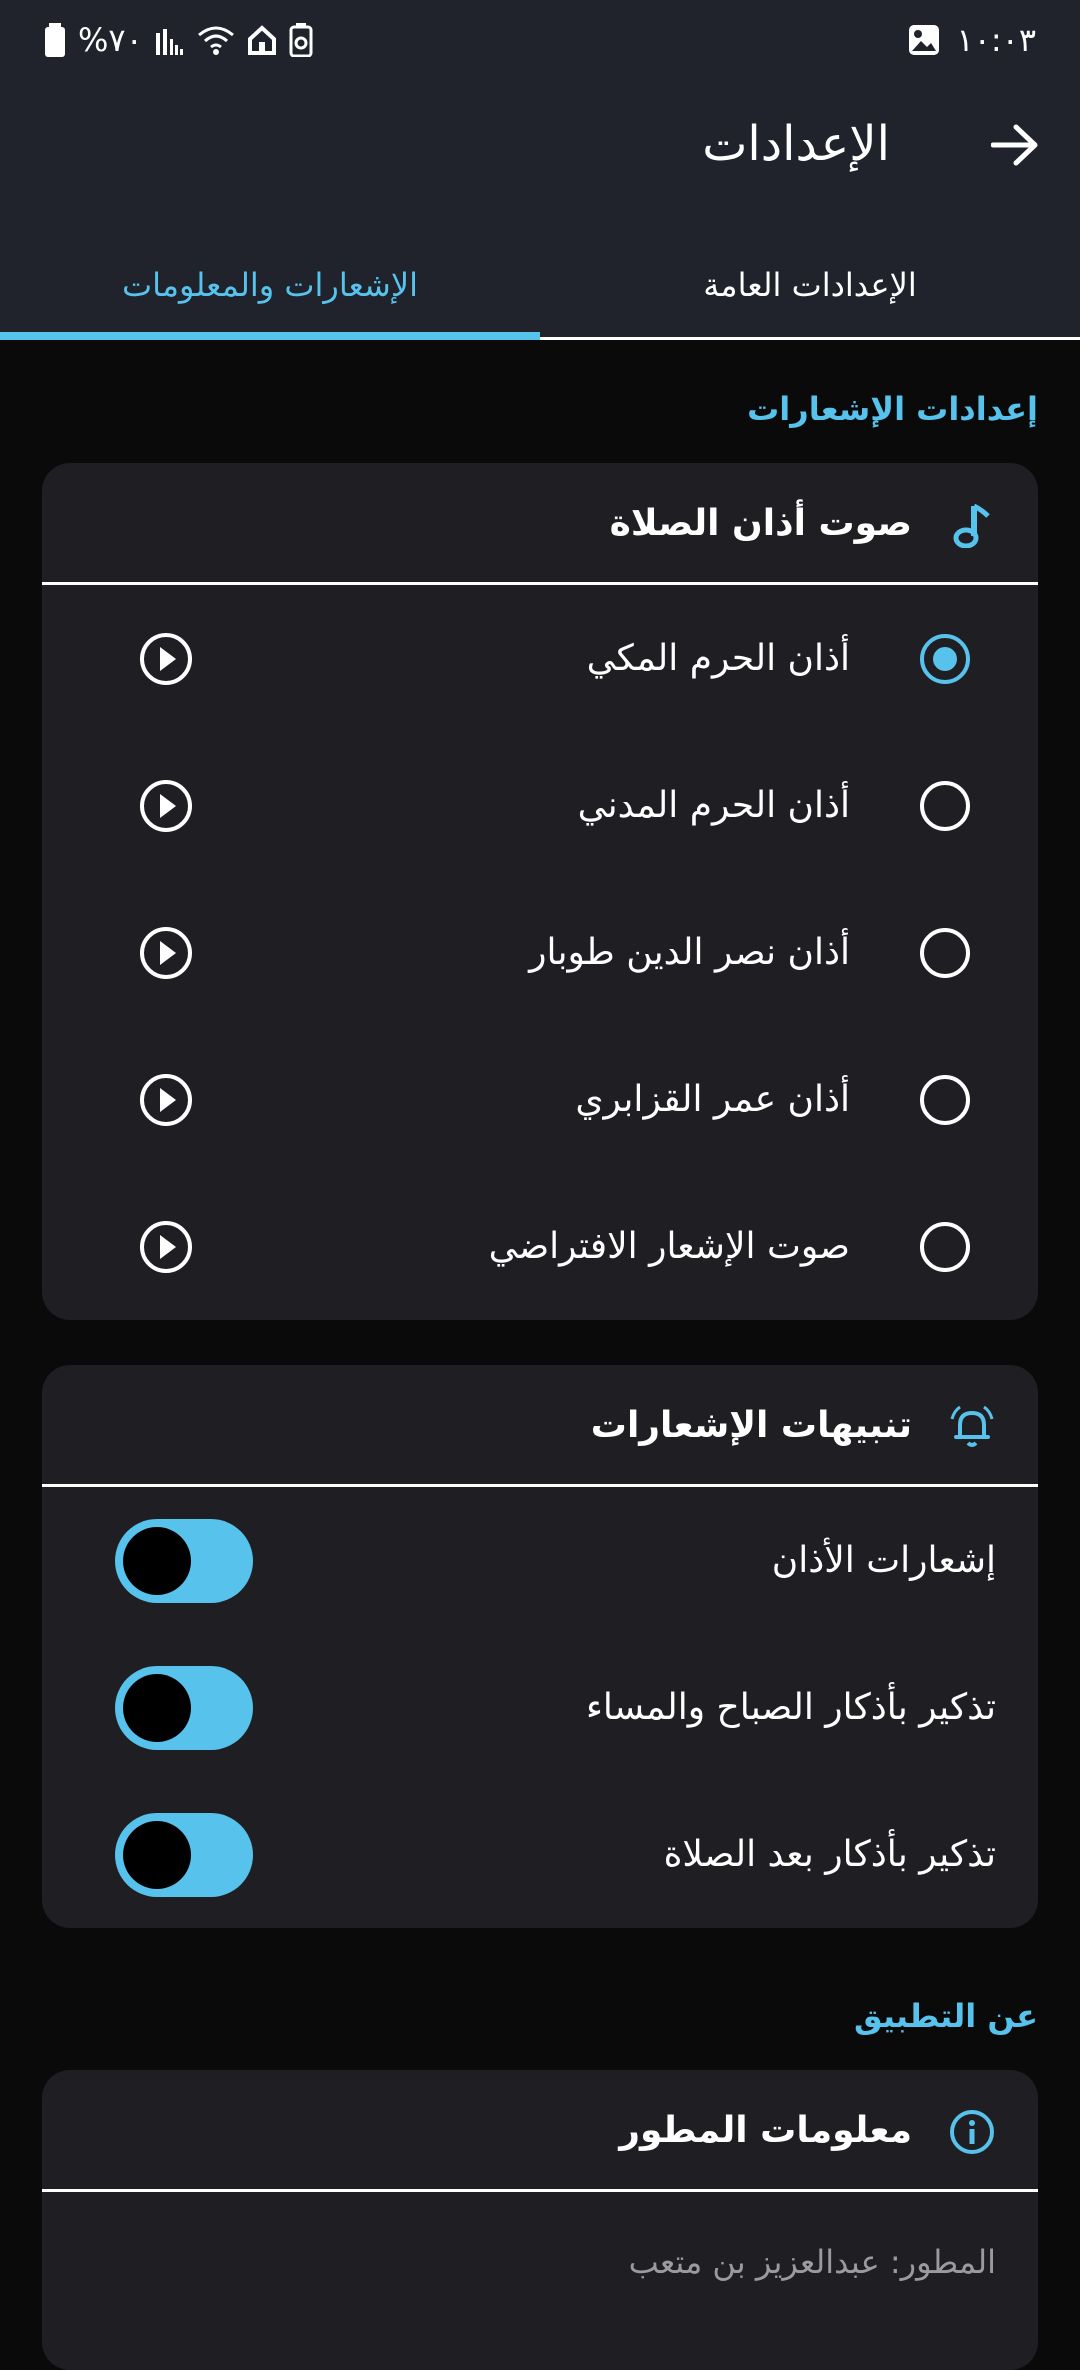 The width and height of the screenshot is (1080, 2370). What do you see at coordinates (262, 40) in the screenshot?
I see `home-icon` at bounding box center [262, 40].